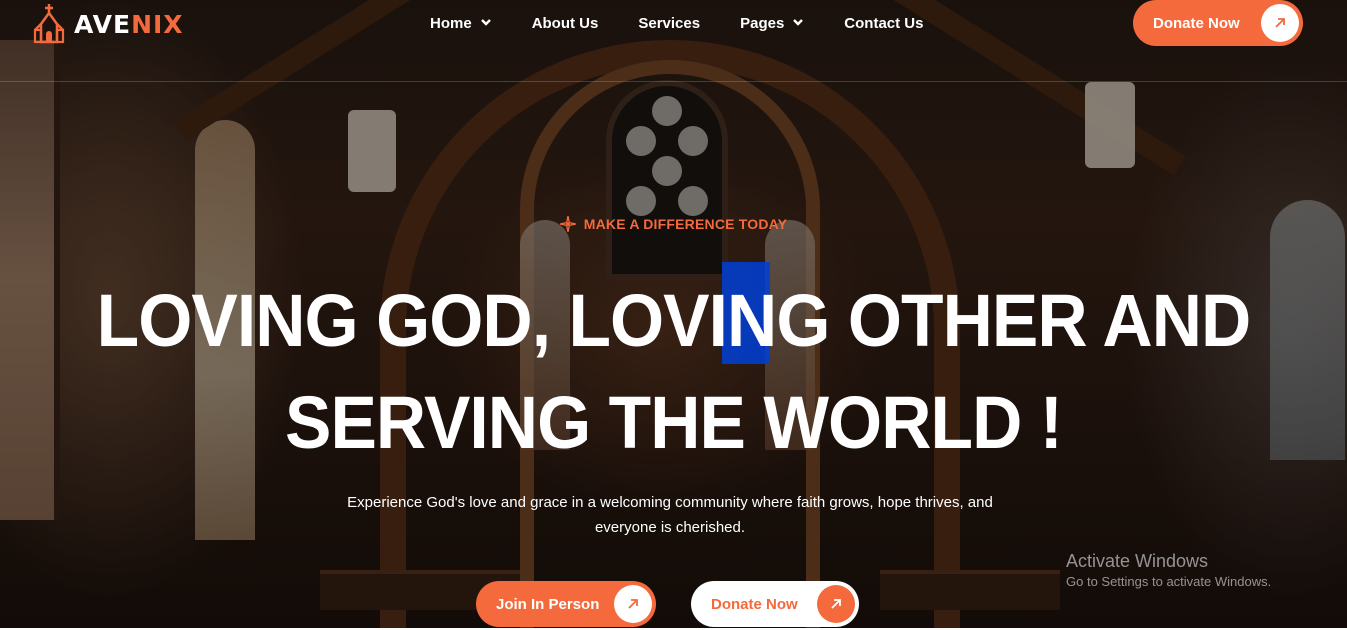 Image resolution: width=1347 pixels, height=630 pixels. I want to click on nav-item-pages: Pages, so click(772, 23).